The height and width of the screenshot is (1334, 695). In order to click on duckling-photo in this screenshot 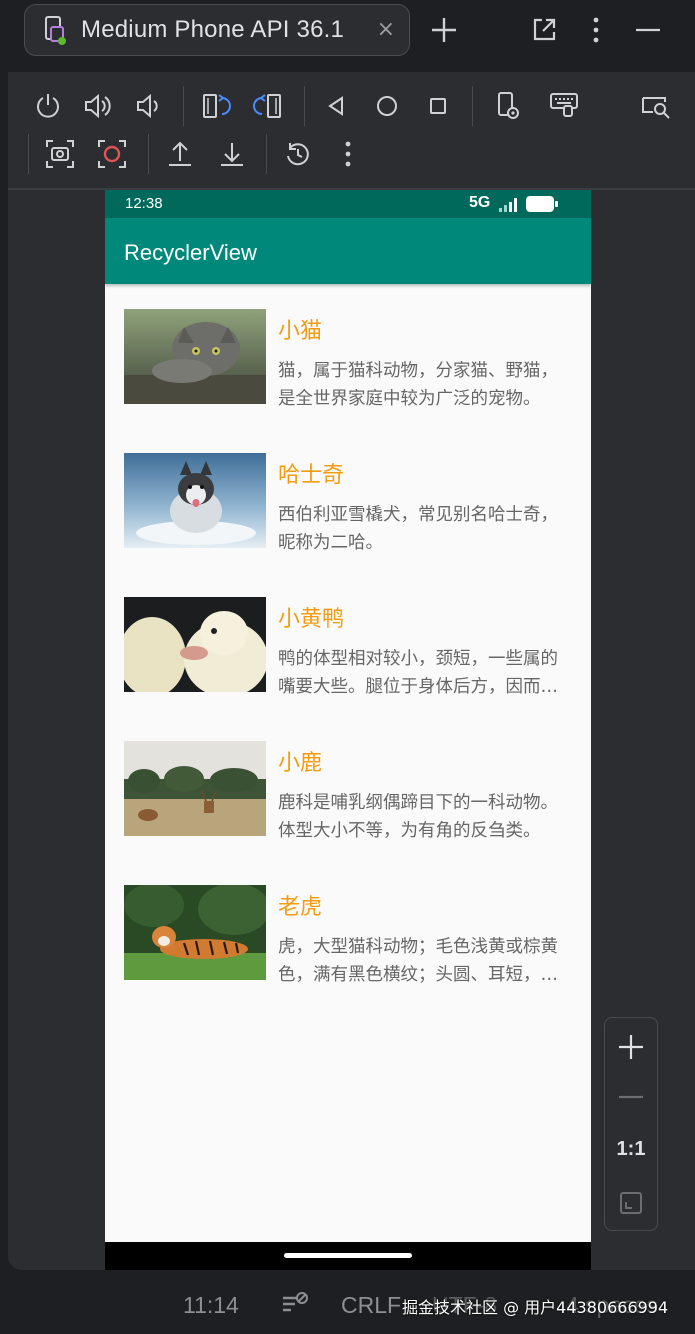, I will do `click(195, 644)`.